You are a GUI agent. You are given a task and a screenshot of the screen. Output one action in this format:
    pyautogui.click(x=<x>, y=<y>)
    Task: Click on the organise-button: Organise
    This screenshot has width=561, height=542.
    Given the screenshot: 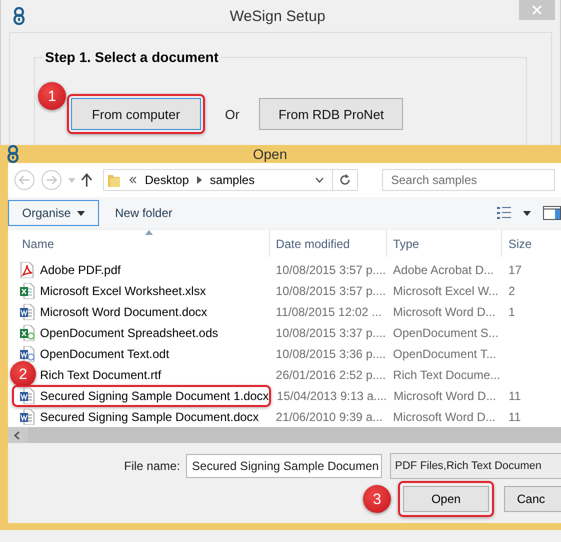 What is the action you would take?
    pyautogui.click(x=53, y=213)
    